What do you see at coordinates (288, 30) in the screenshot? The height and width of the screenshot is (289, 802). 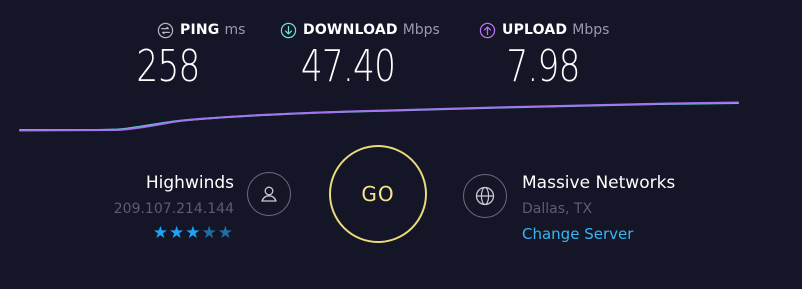 I see `download-arrow-icon` at bounding box center [288, 30].